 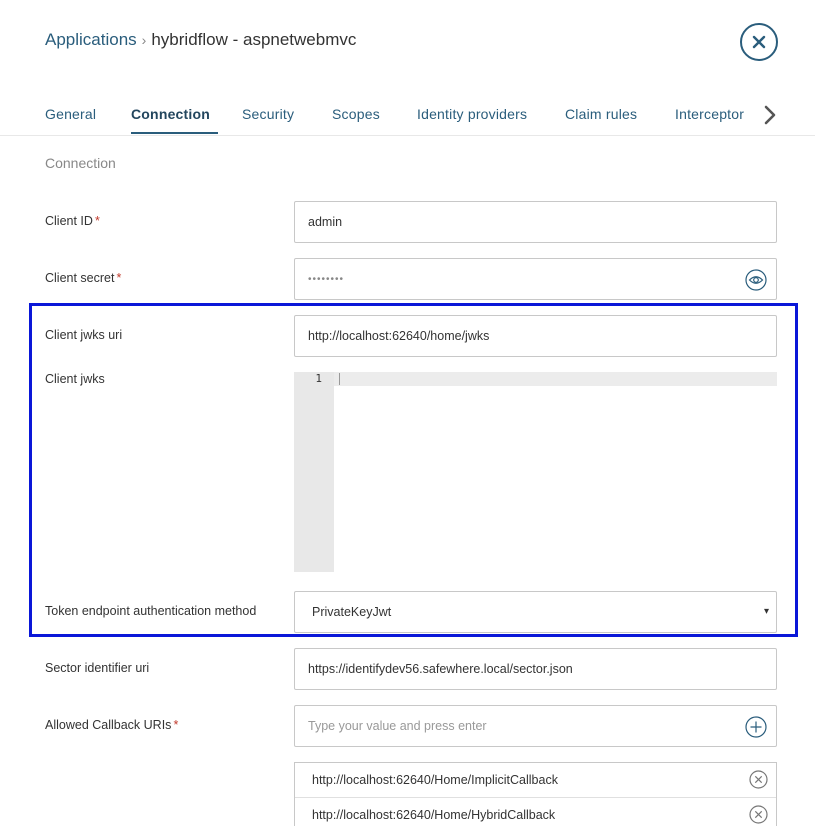 What do you see at coordinates (472, 114) in the screenshot?
I see `tab-identity-providers: Identity providers` at bounding box center [472, 114].